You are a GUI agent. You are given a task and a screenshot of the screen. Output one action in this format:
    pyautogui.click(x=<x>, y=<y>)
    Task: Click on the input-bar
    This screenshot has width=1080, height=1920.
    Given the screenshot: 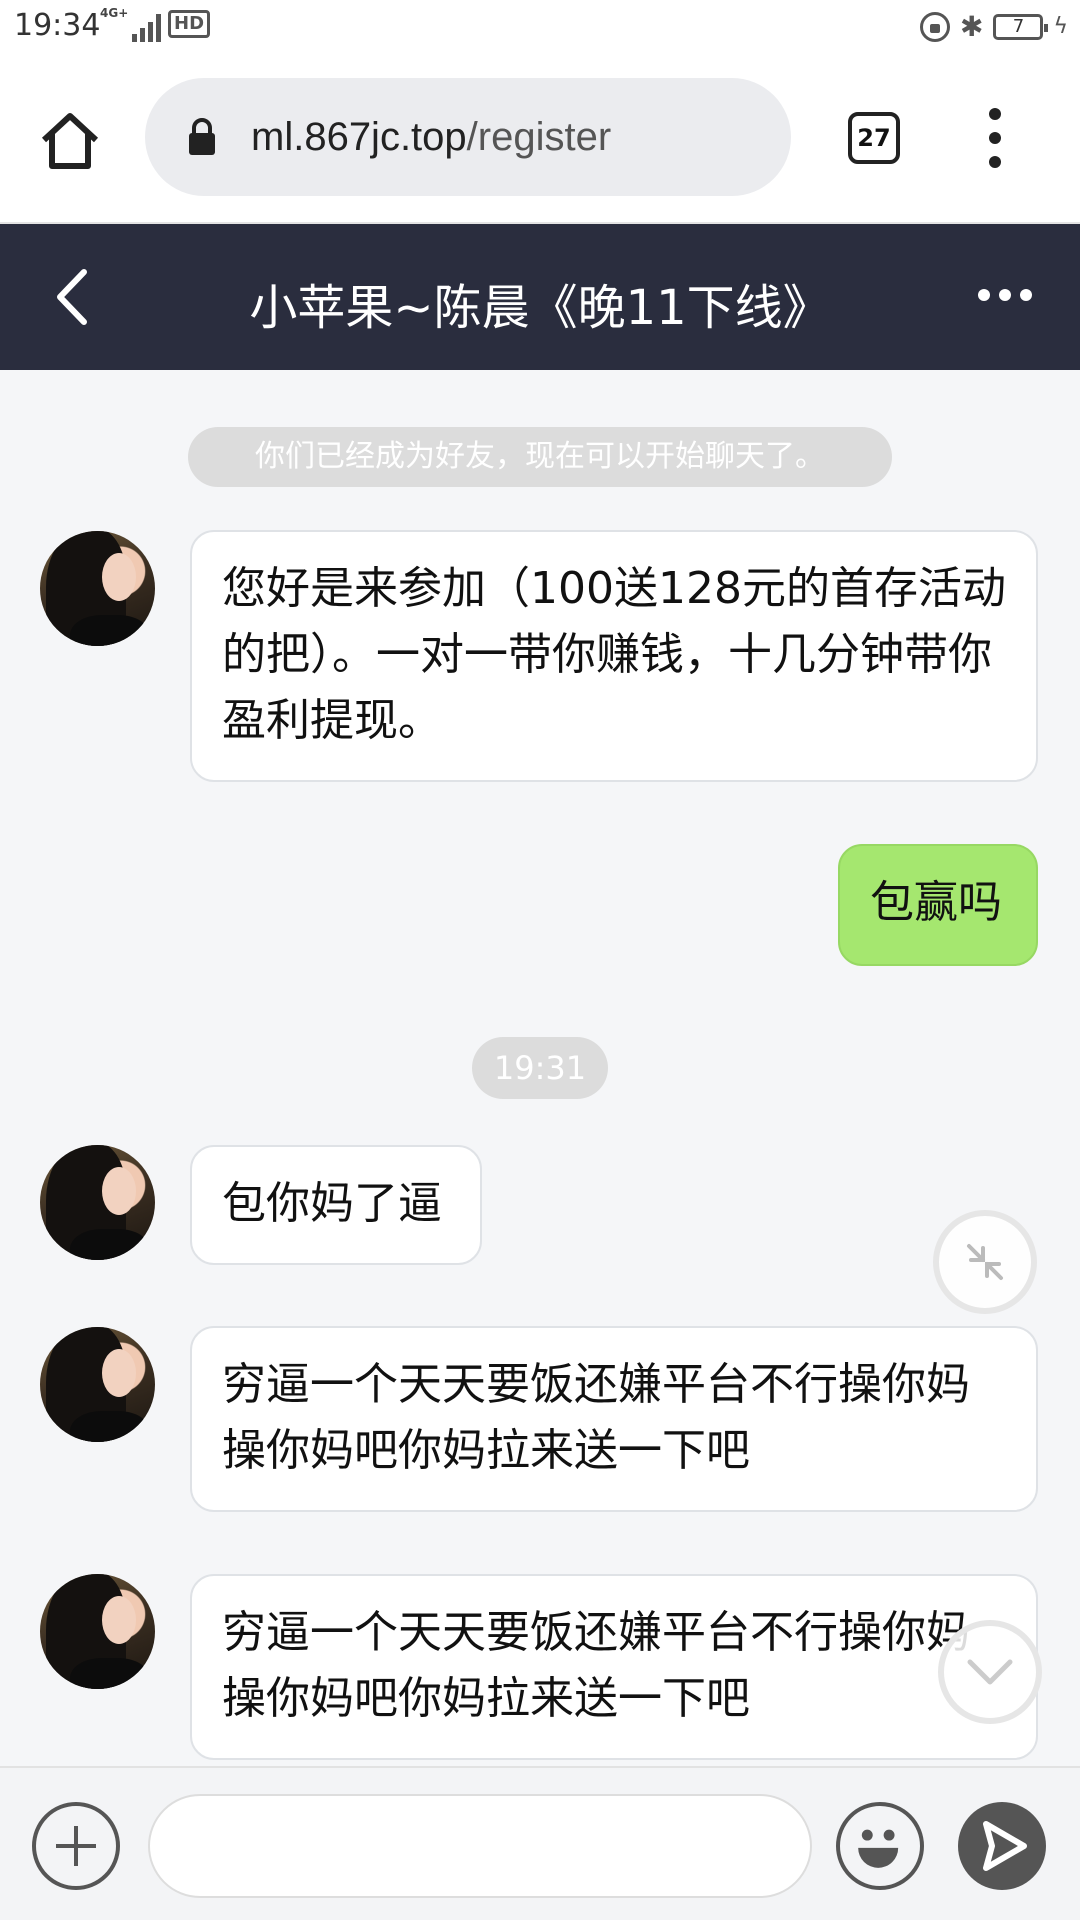 What is the action you would take?
    pyautogui.click(x=540, y=1843)
    